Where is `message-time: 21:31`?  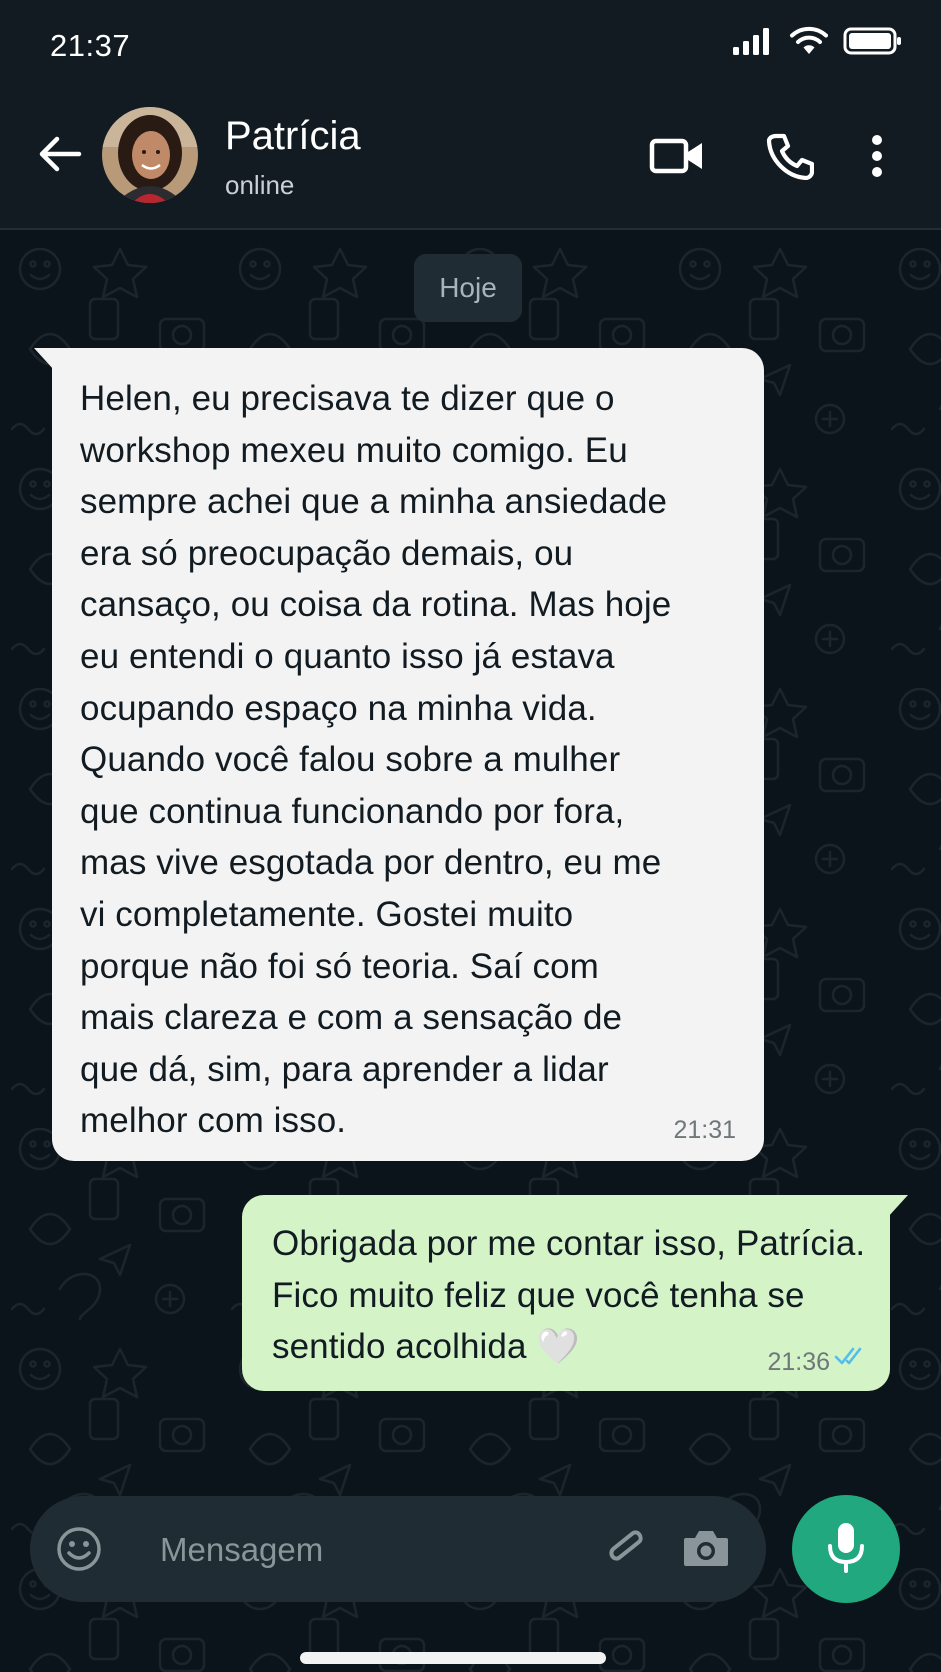 message-time: 21:31 is located at coordinates (704, 1130).